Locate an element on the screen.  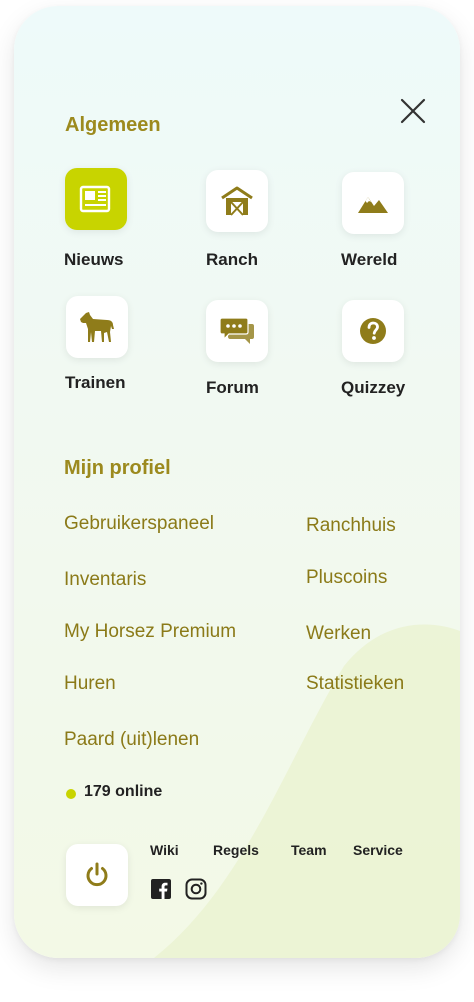
link-work: Werken is located at coordinates (338, 634).